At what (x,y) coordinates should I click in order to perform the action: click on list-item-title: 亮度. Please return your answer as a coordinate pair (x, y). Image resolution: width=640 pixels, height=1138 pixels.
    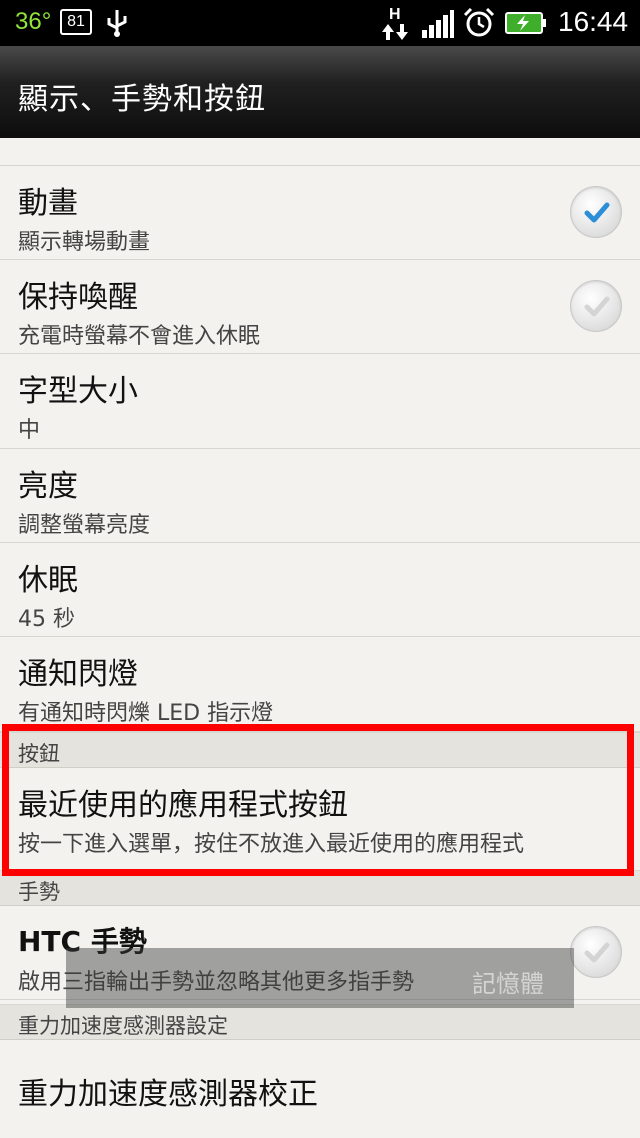
    Looking at the image, I should click on (48, 486).